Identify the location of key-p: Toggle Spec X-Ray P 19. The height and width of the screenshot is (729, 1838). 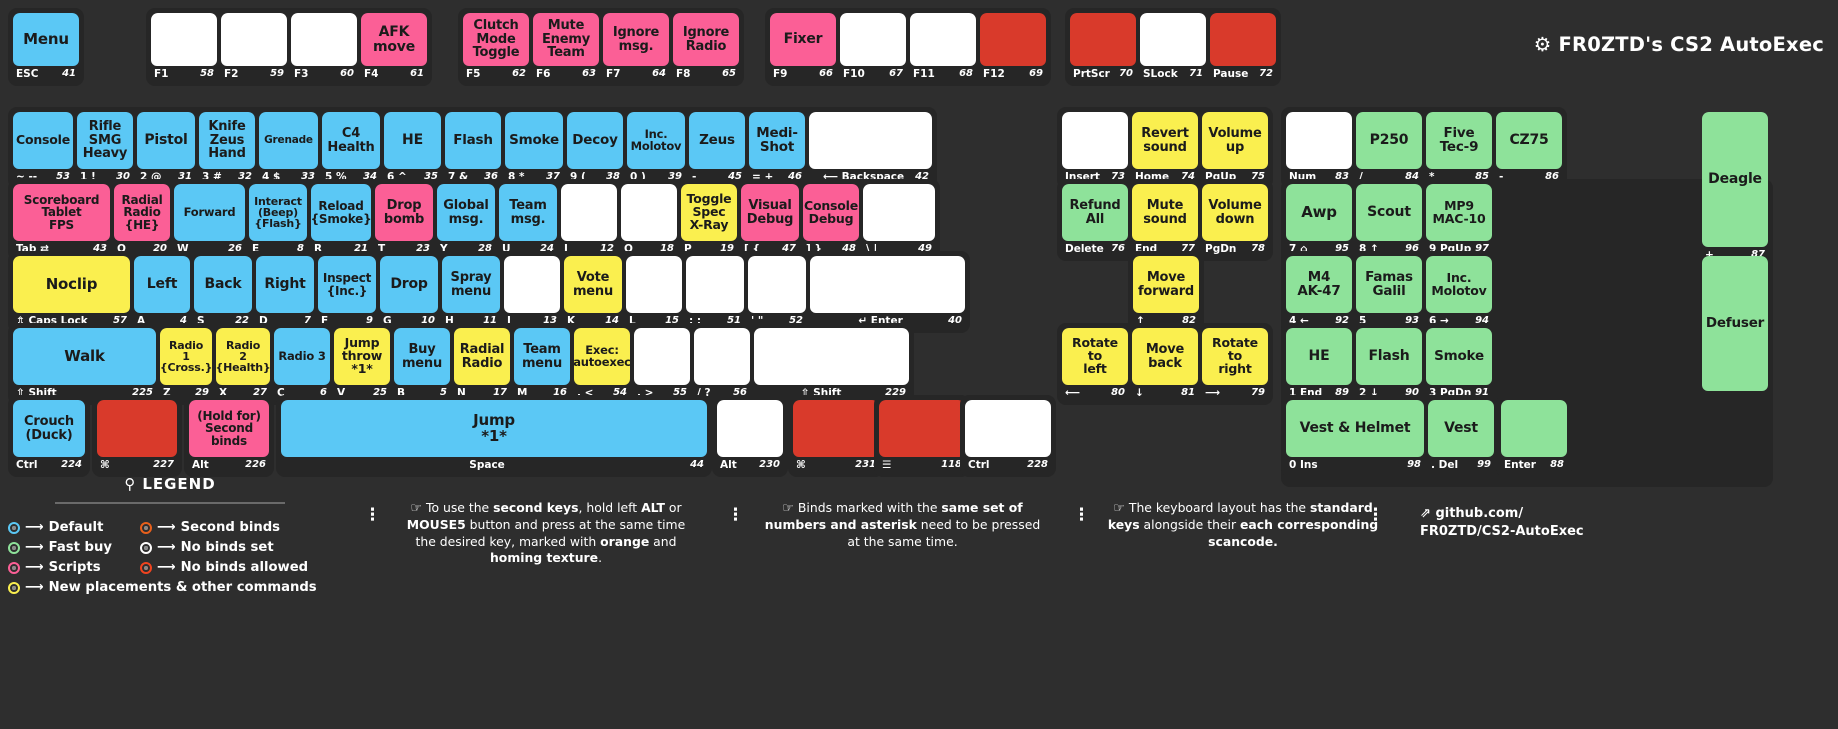
(709, 220).